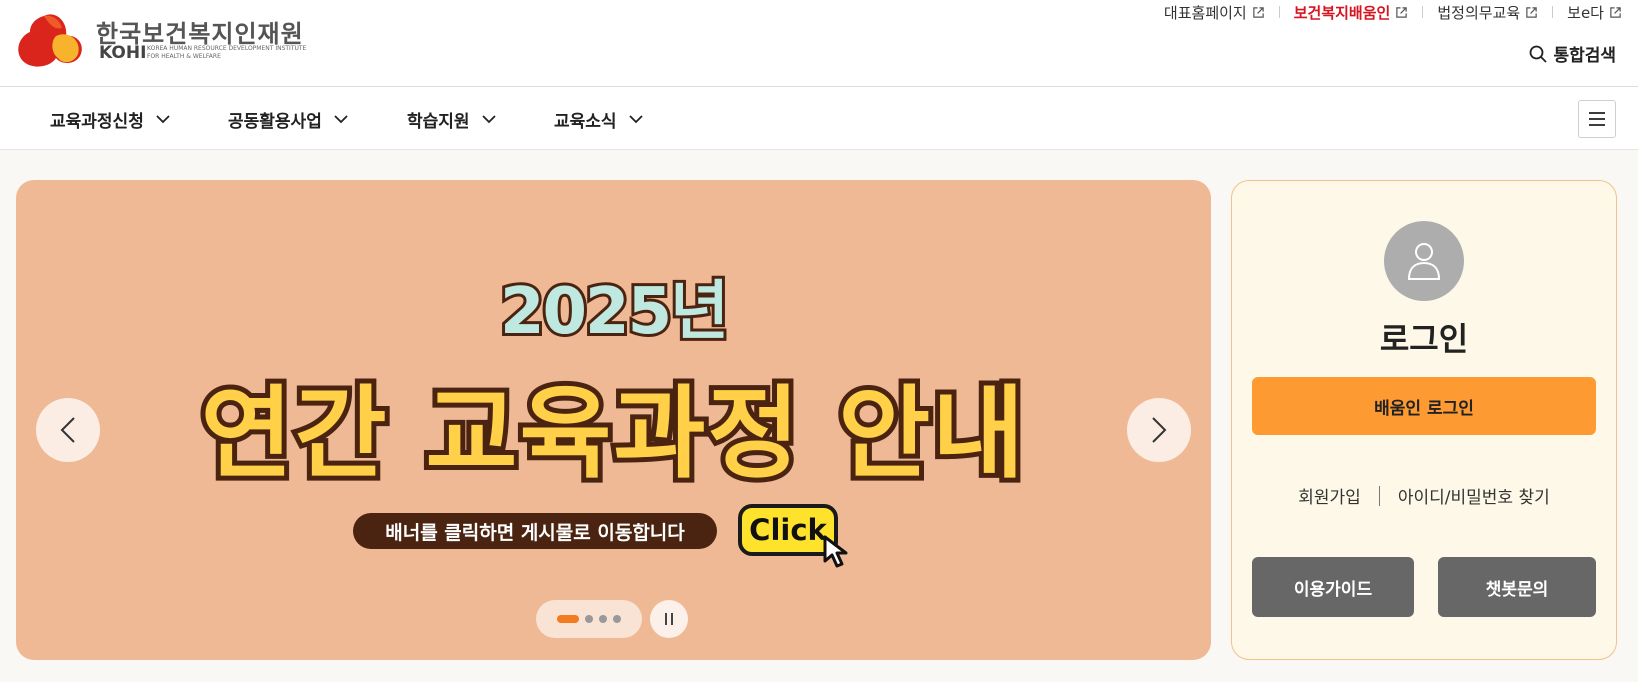 The height and width of the screenshot is (682, 1638). I want to click on search-icon, so click(1539, 54).